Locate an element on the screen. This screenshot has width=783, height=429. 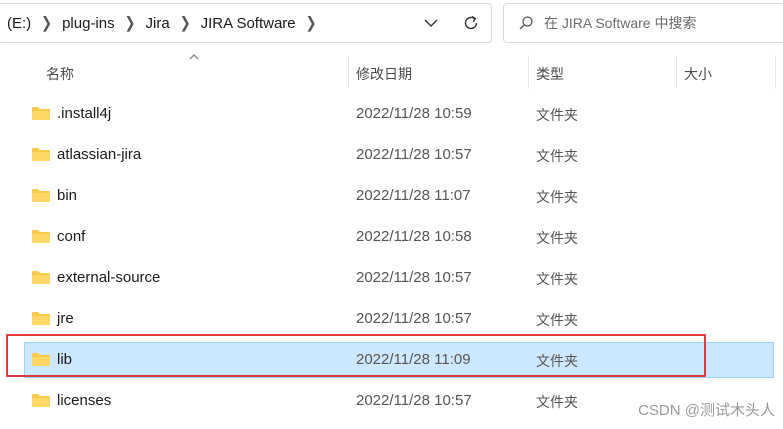
history-dropdown-button is located at coordinates (431, 23).